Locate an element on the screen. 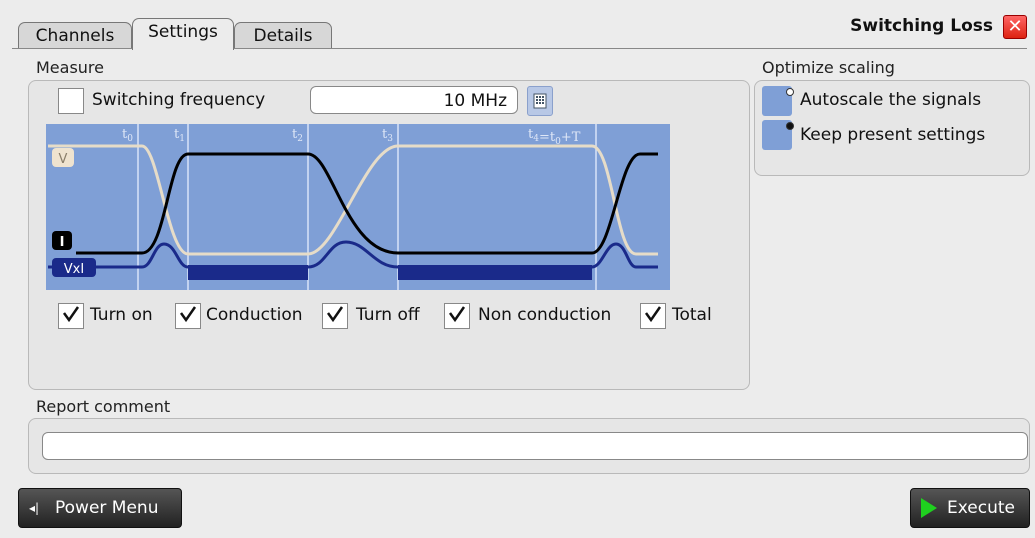 The width and height of the screenshot is (1035, 538). non-conduction-checkbox is located at coordinates (457, 316).